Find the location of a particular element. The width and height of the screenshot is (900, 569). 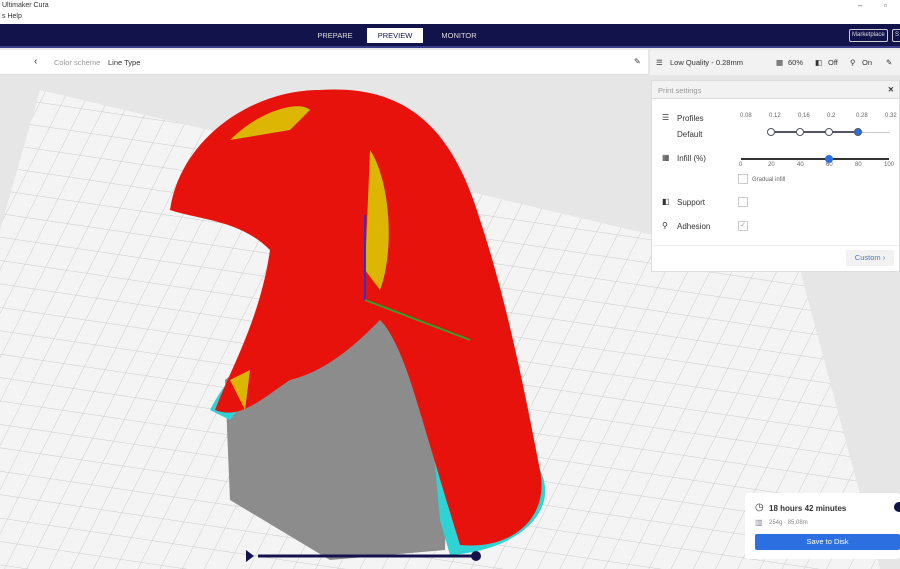

menu-bar: s Help is located at coordinates (450, 18).